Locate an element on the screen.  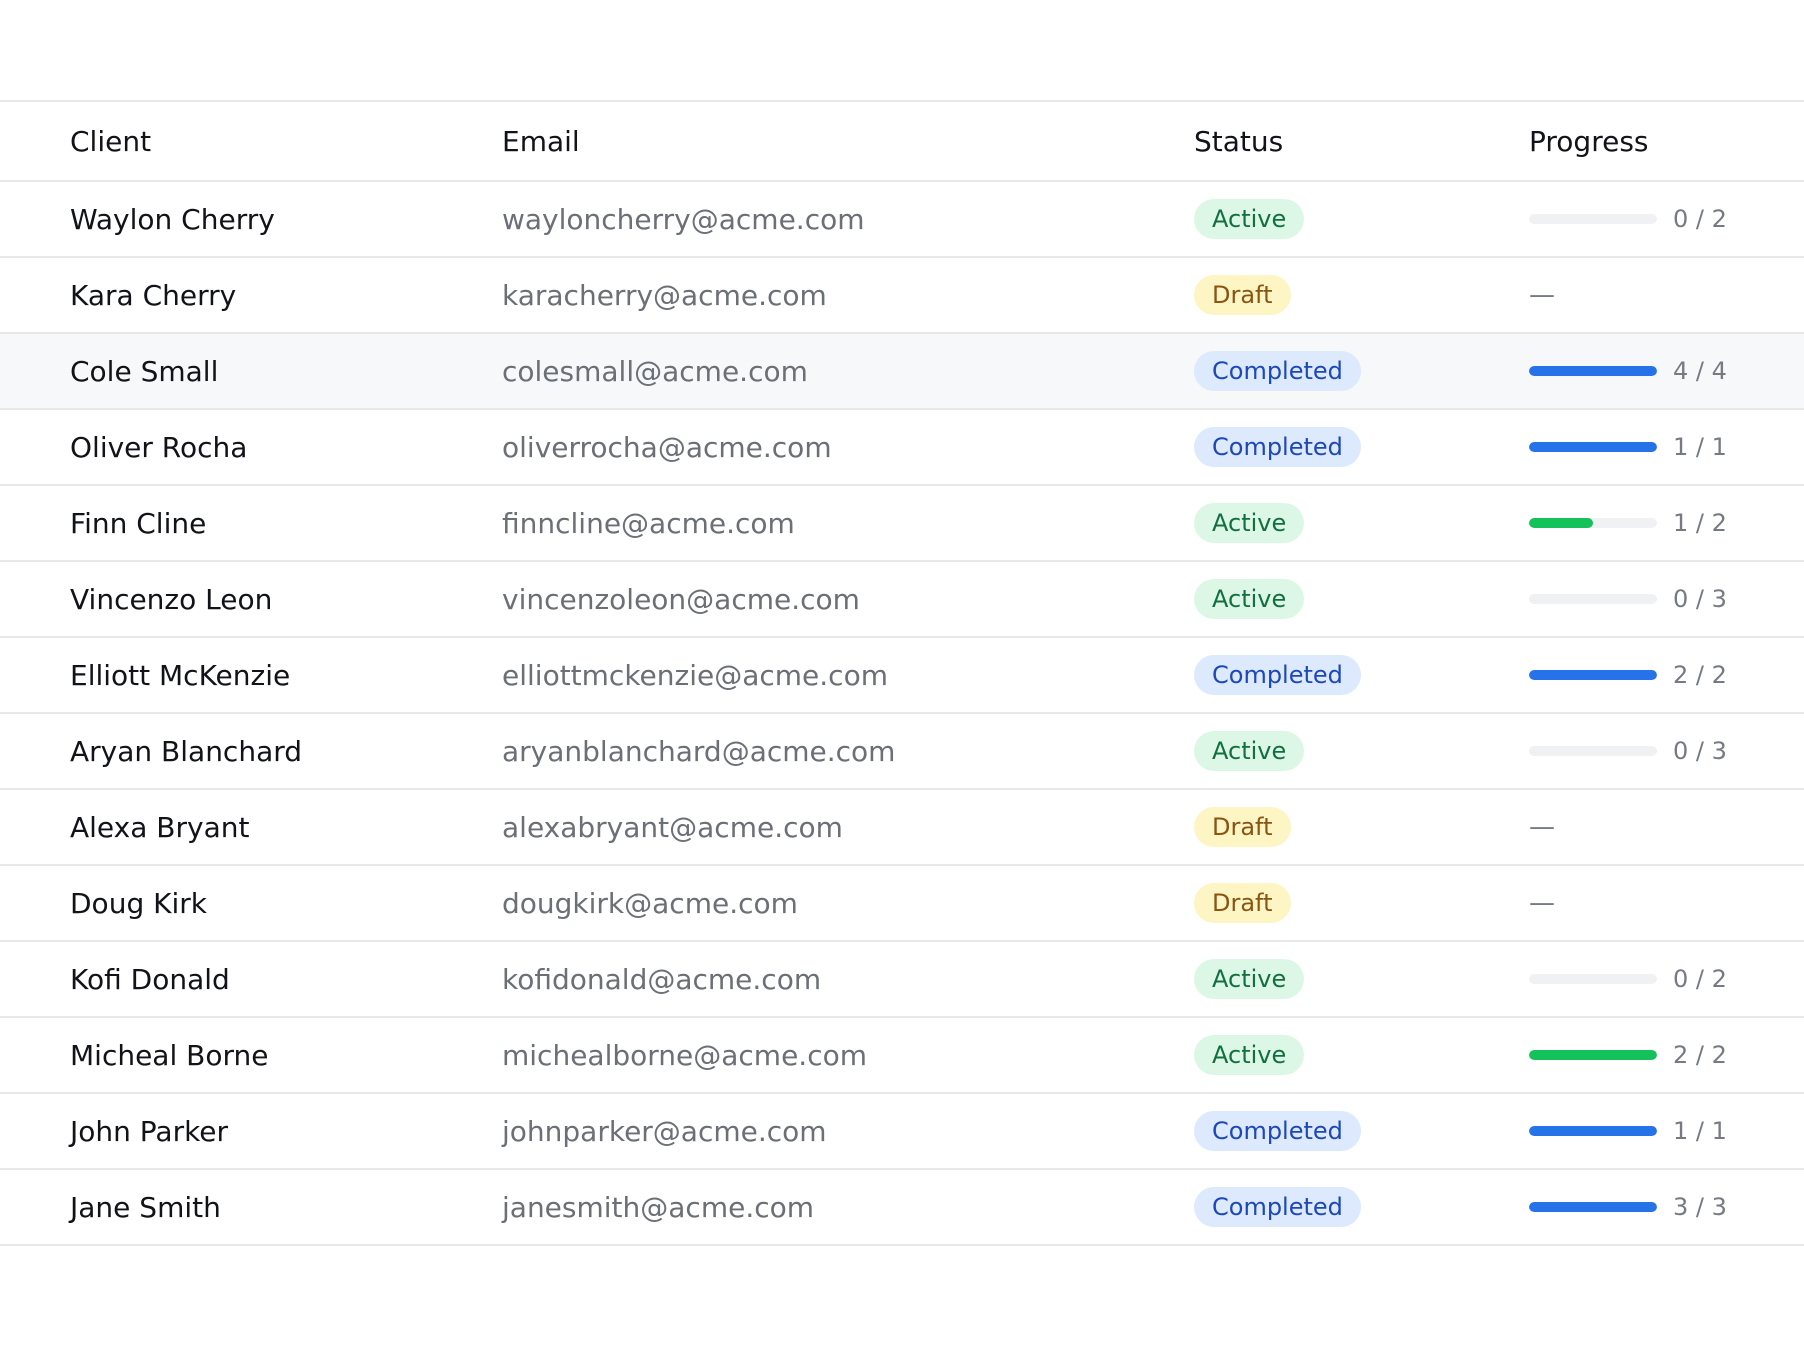
progress-count: 0 / 3 is located at coordinates (1700, 751).